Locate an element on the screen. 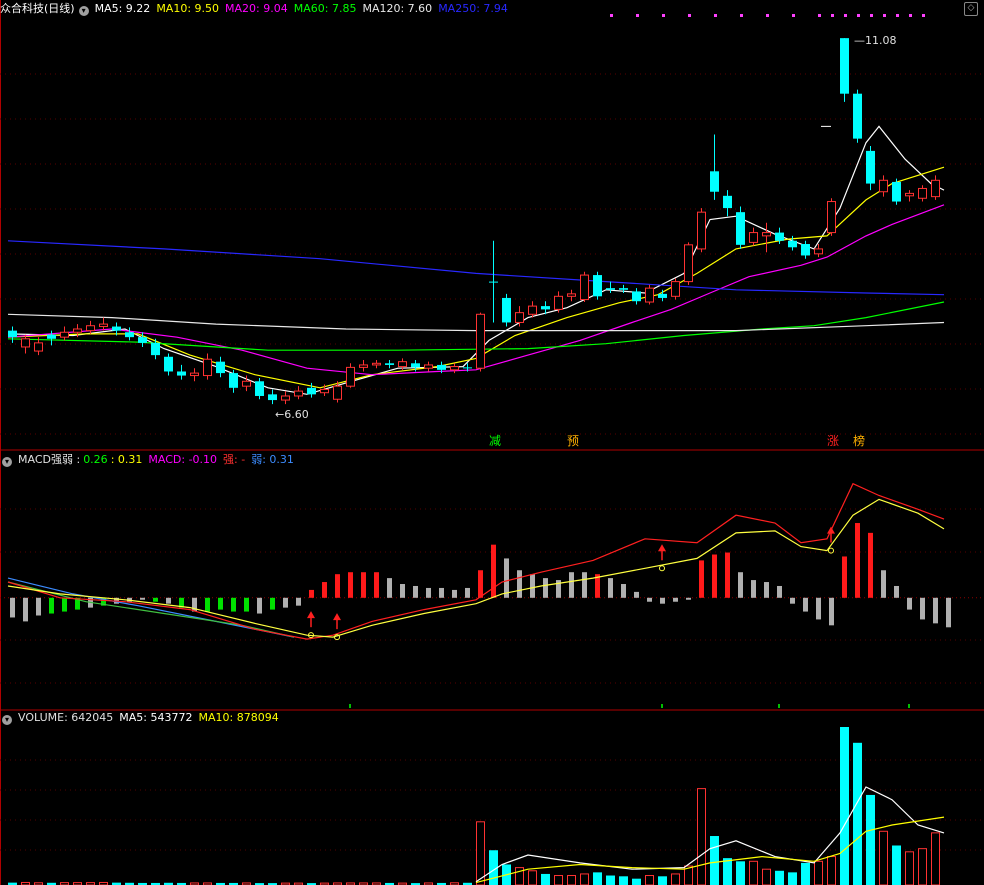  ma250-label: MA250: 7.94 is located at coordinates (473, 8).